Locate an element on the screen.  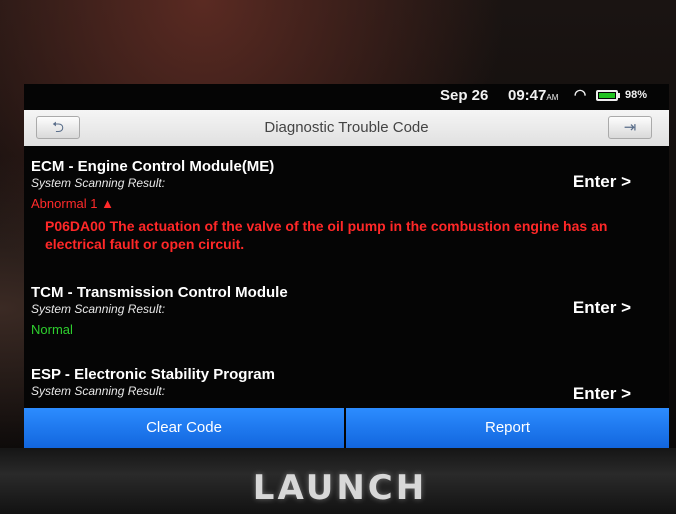
wifi-icon: ◠ is located at coordinates (580, 94).